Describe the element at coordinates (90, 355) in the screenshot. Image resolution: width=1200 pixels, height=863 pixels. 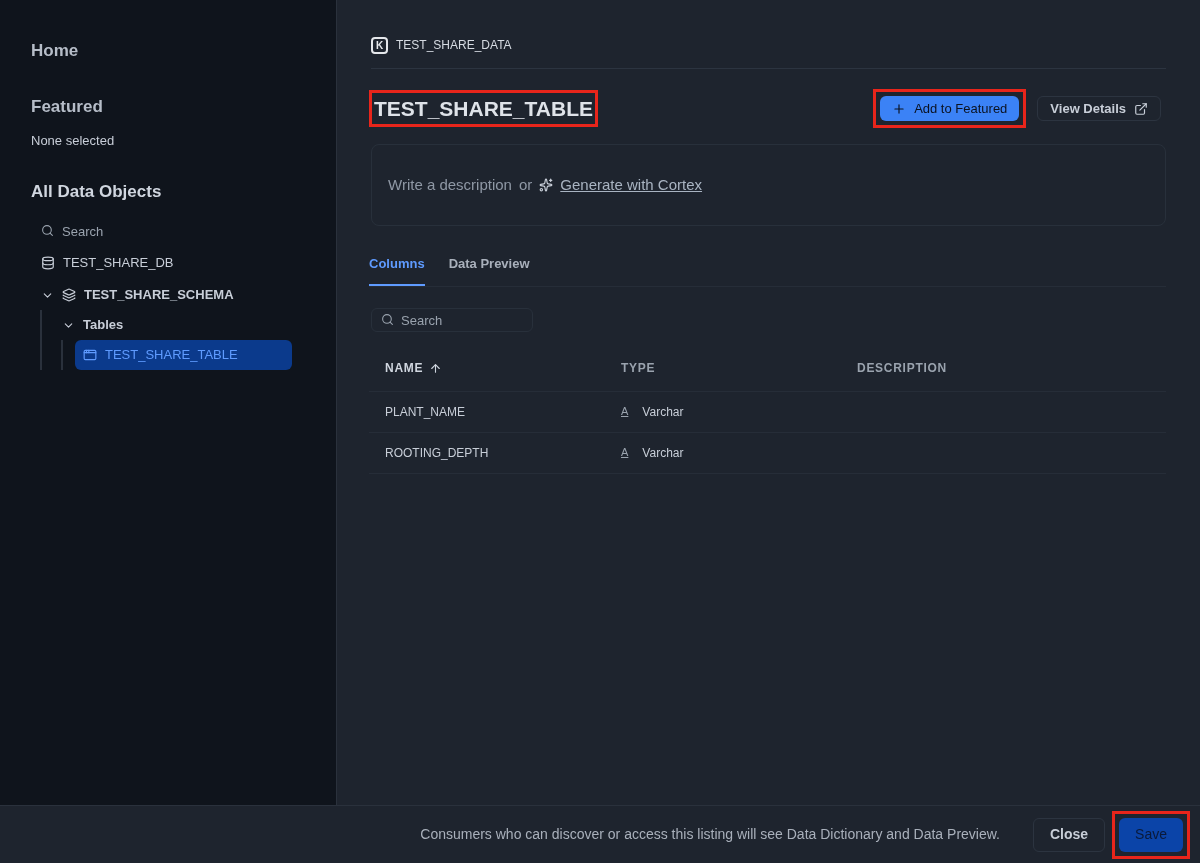
I see `window-icon` at that location.